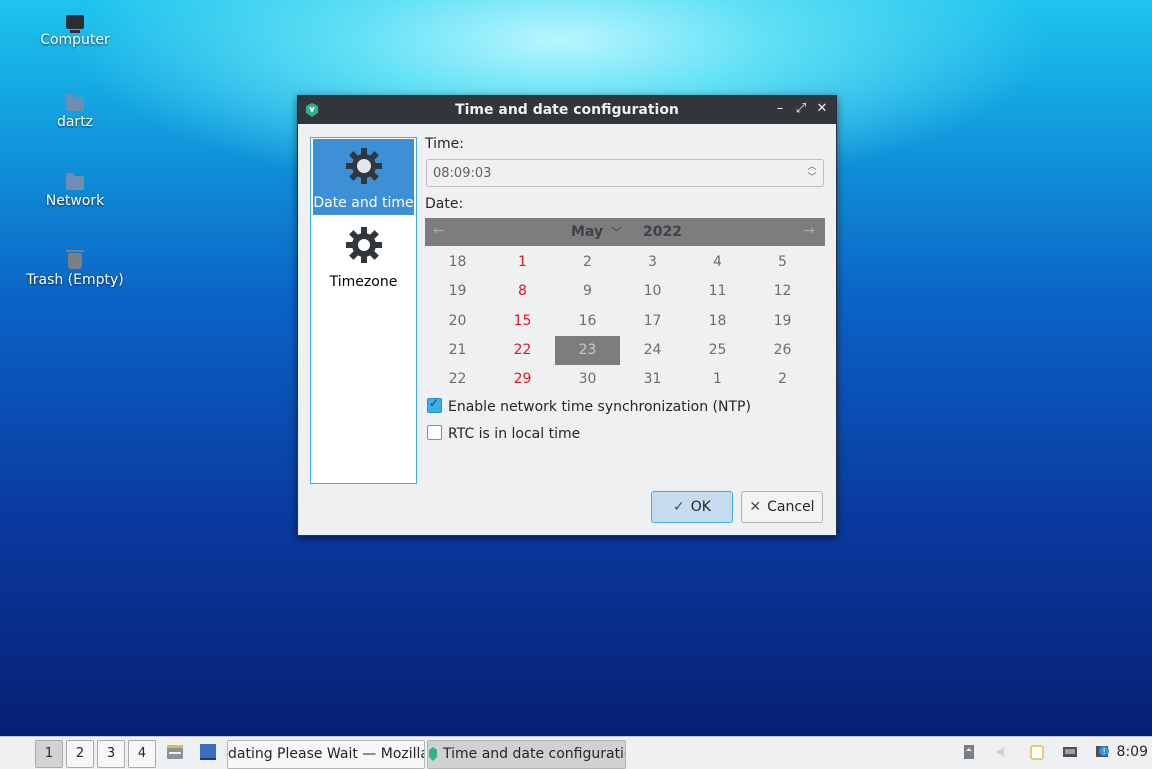 Image resolution: width=1152 pixels, height=769 pixels. Describe the element at coordinates (444, 204) in the screenshot. I see `date-label: Date:` at that location.